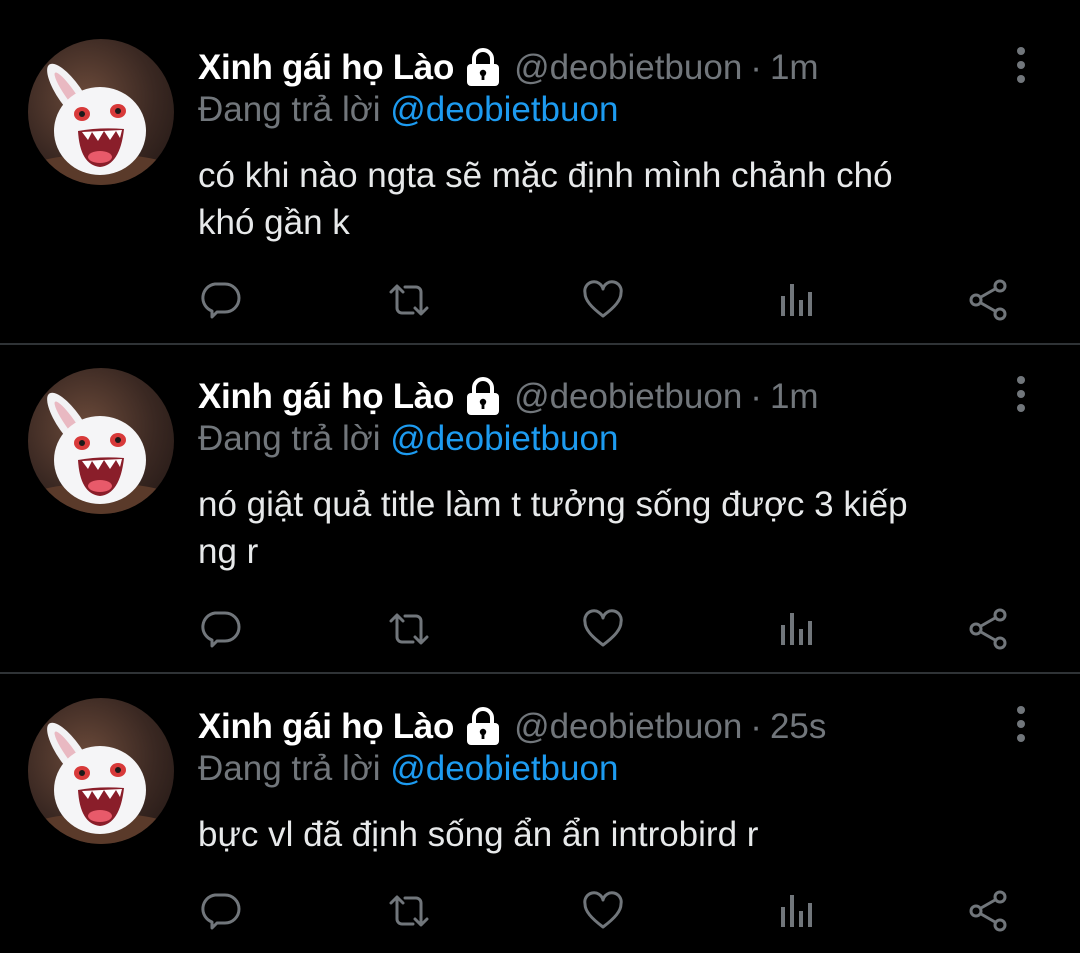 The image size is (1080, 953). Describe the element at coordinates (478, 834) in the screenshot. I see `tweet-text: bực vl đã định sống ẩn ẩn introbird r` at that location.